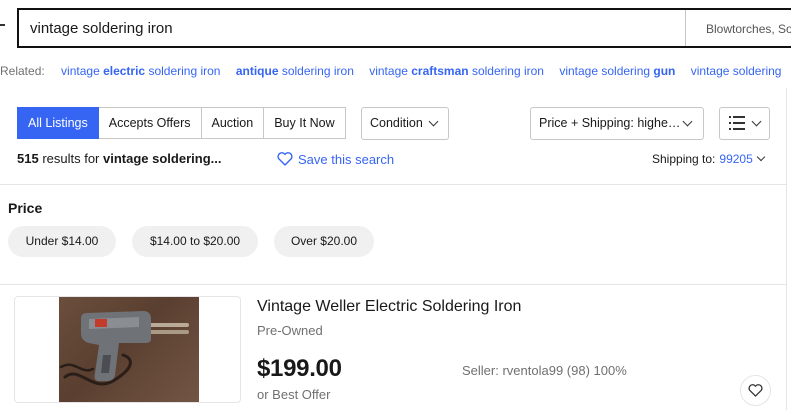  Describe the element at coordinates (389, 307) in the screenshot. I see `item-title-link: Vintage Weller Electric Soldering Iron` at that location.